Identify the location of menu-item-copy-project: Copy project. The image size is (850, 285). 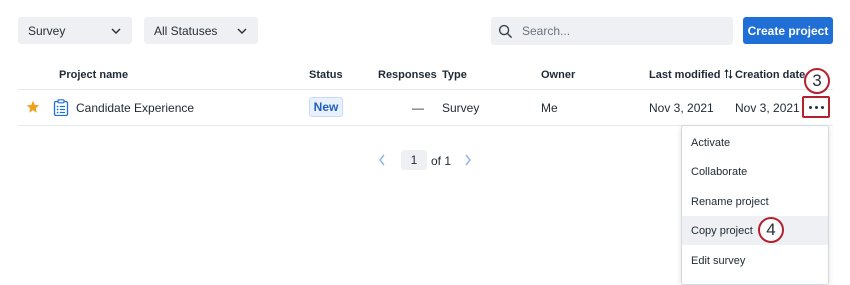
(755, 230).